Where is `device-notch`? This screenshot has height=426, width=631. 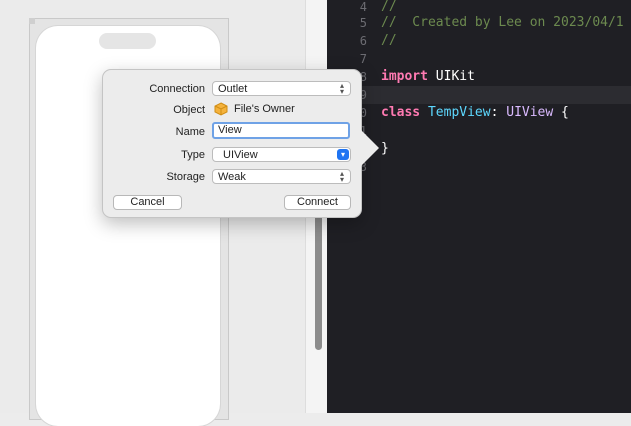
device-notch is located at coordinates (127, 41).